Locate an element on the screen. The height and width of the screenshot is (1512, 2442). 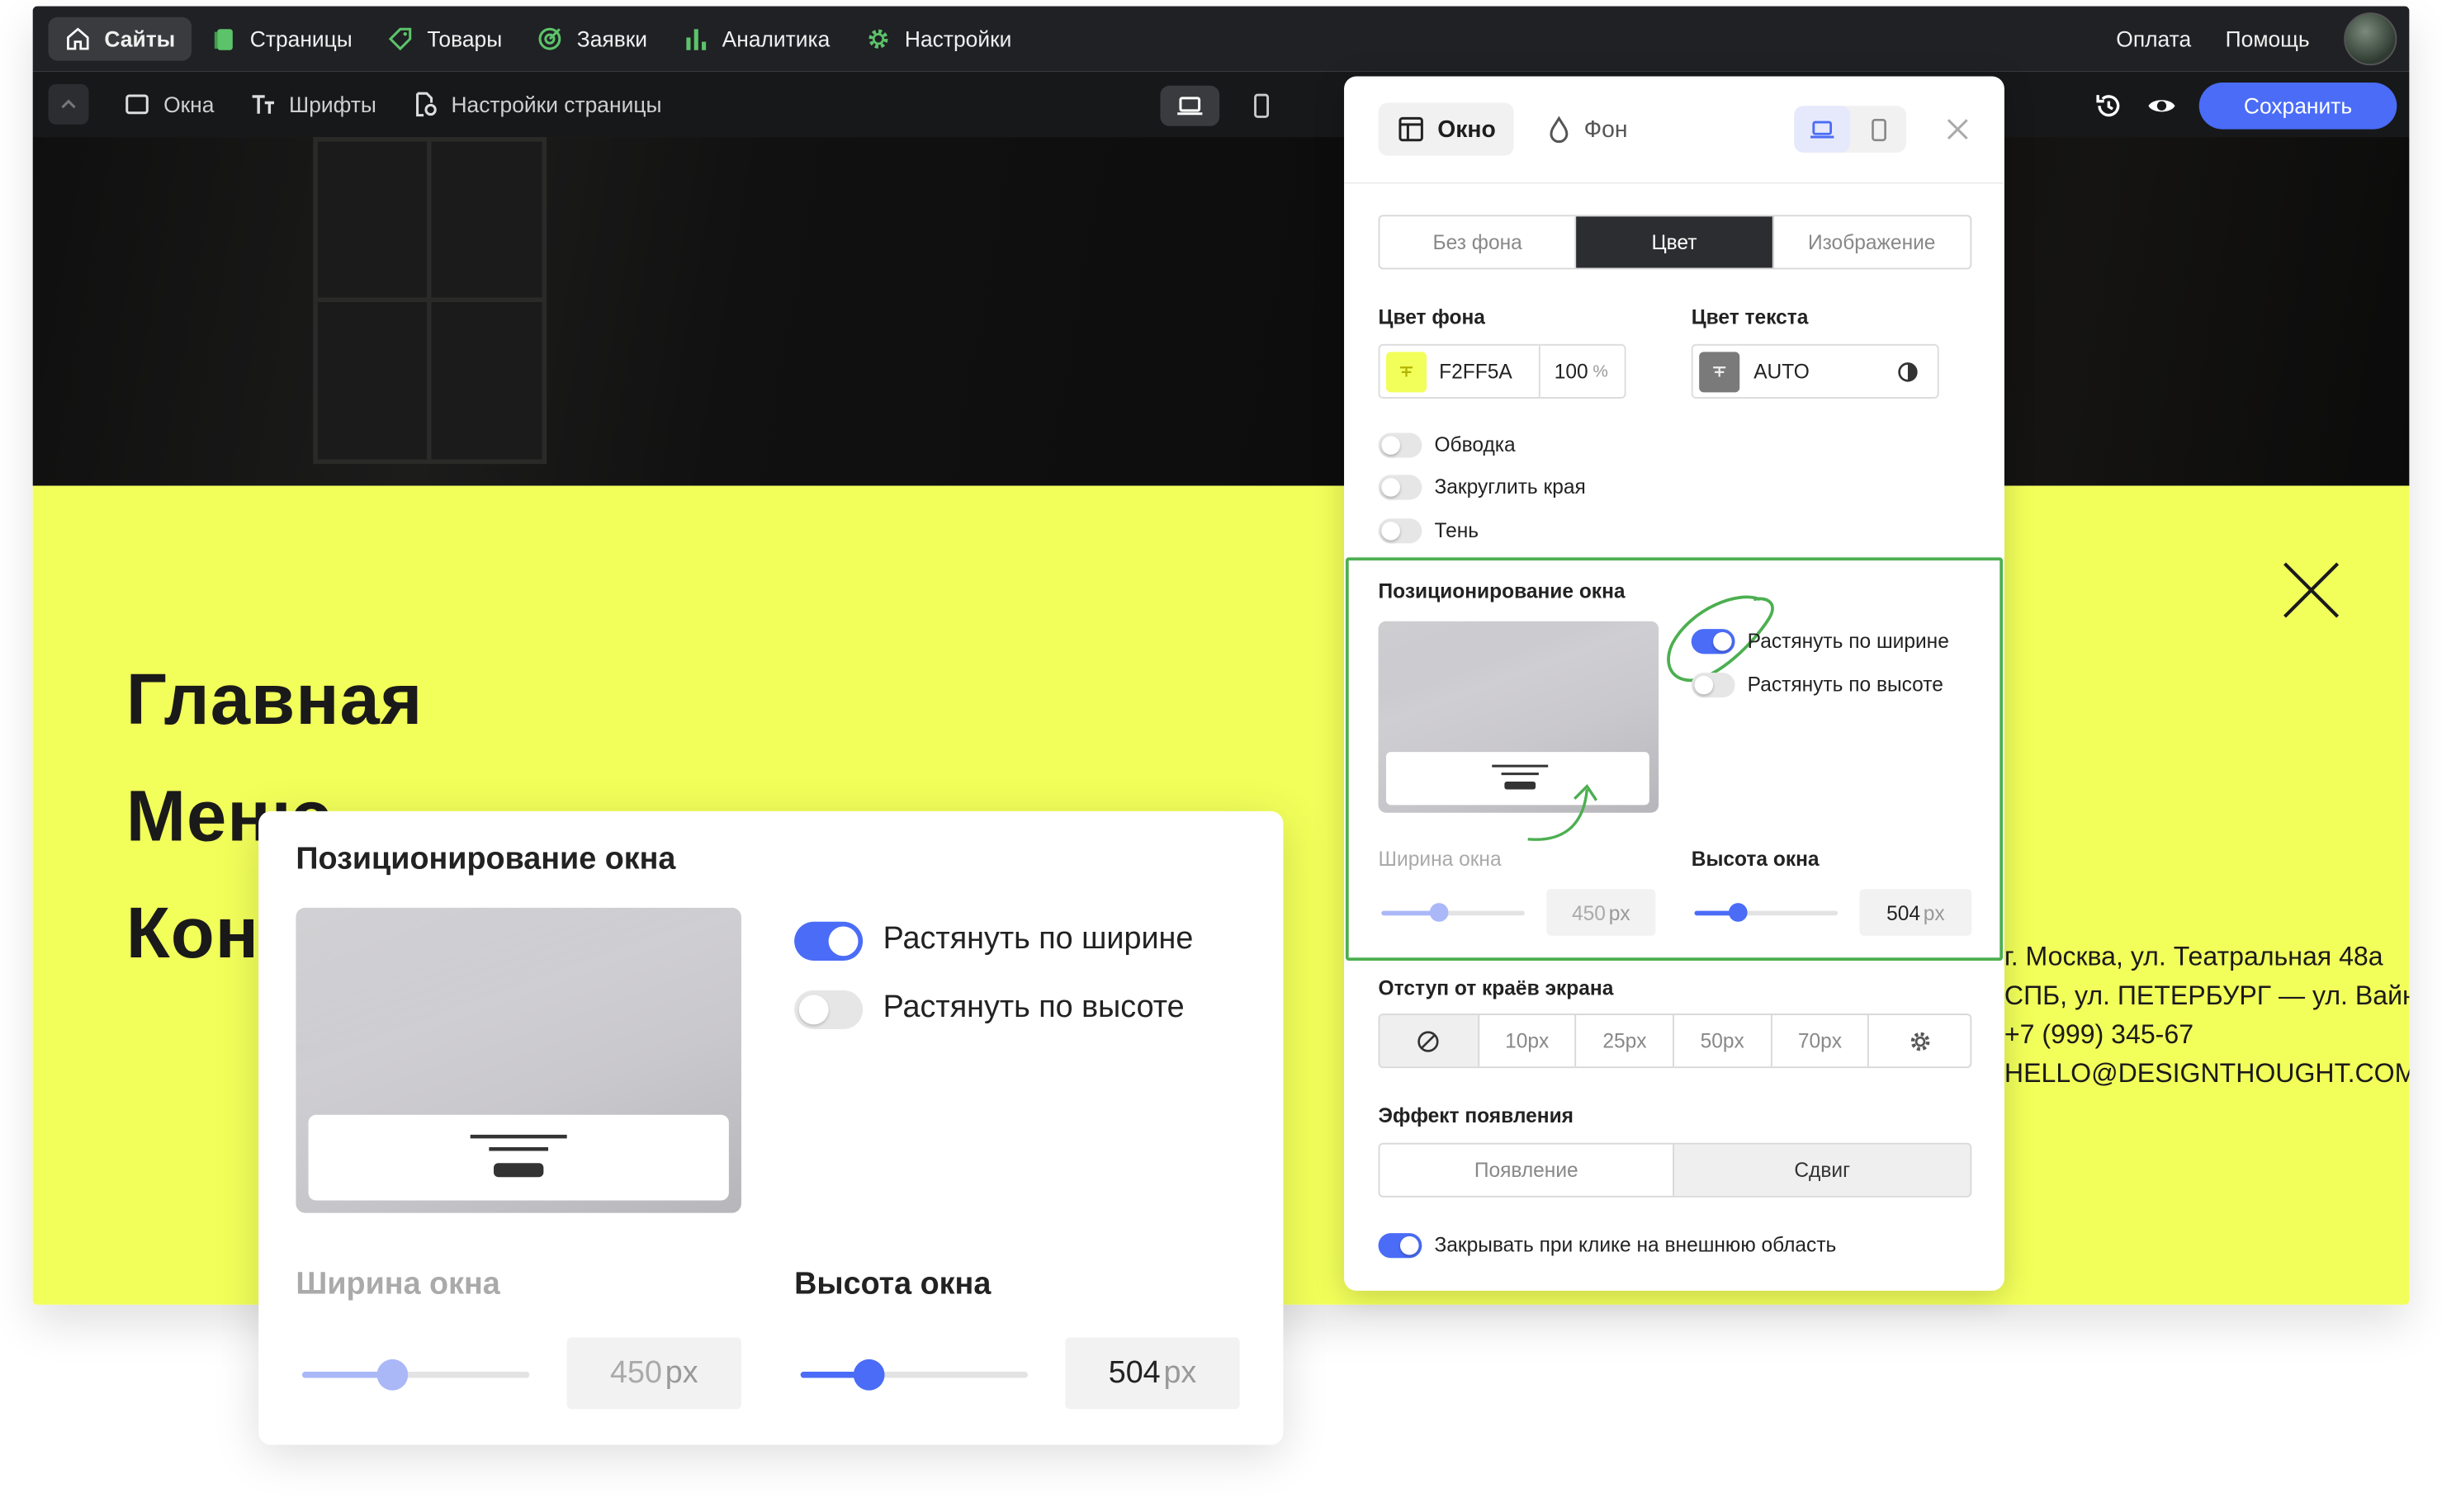
bar-chart-icon is located at coordinates (696, 39).